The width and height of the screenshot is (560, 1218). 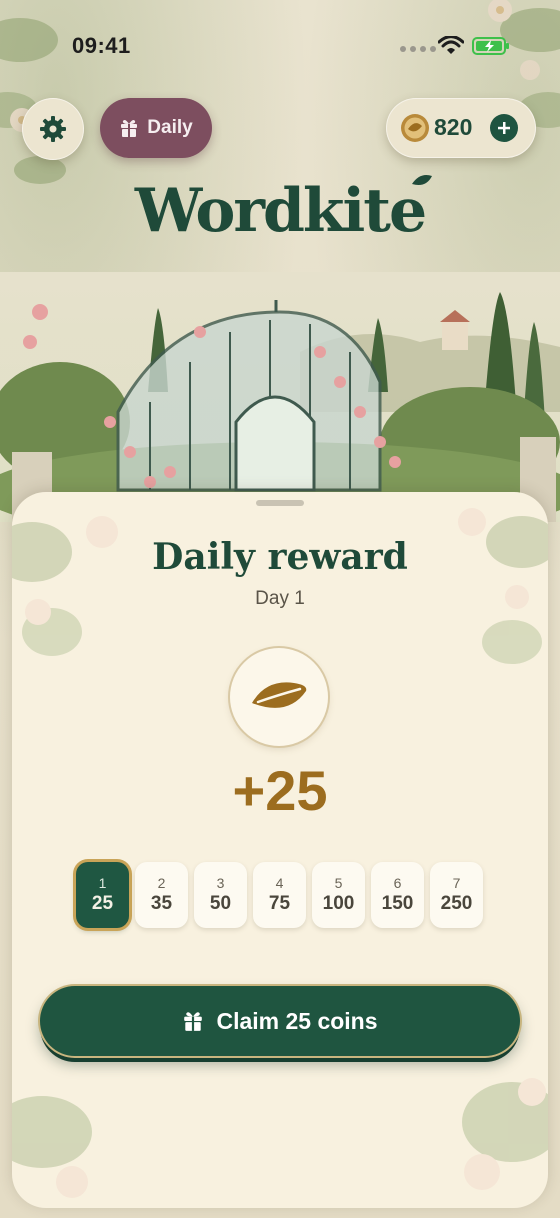 I want to click on reward-title: Daily reward, so click(x=280, y=557).